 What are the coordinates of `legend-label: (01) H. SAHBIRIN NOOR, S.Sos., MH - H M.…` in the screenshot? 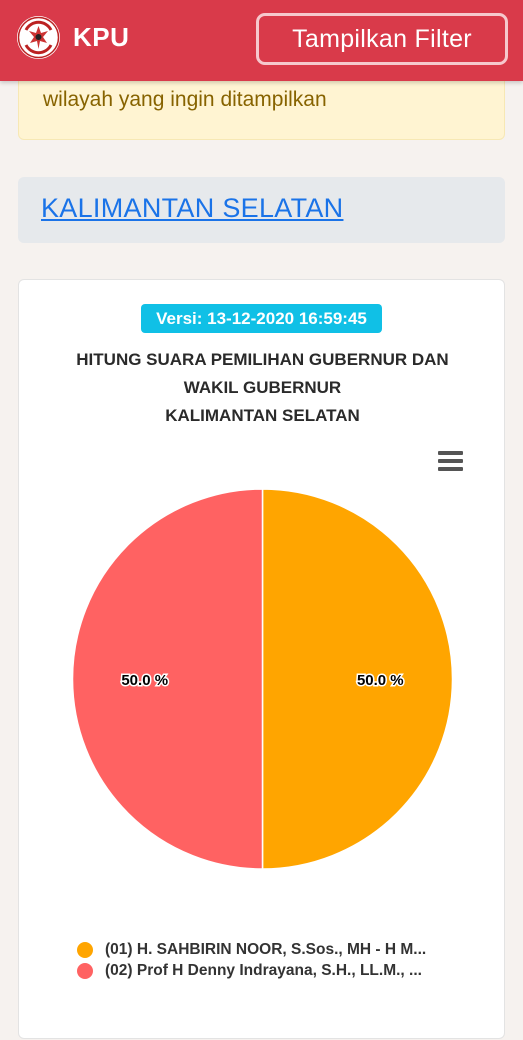 It's located at (266, 949).